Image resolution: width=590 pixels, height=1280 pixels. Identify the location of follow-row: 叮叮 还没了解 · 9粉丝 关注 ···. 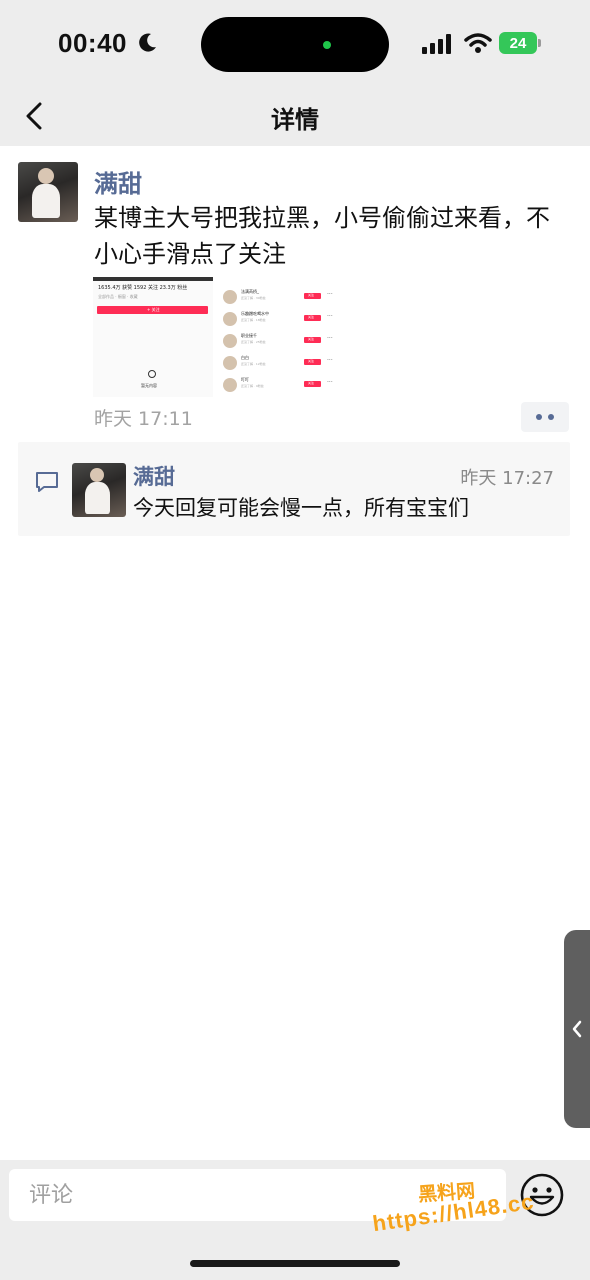
(281, 384).